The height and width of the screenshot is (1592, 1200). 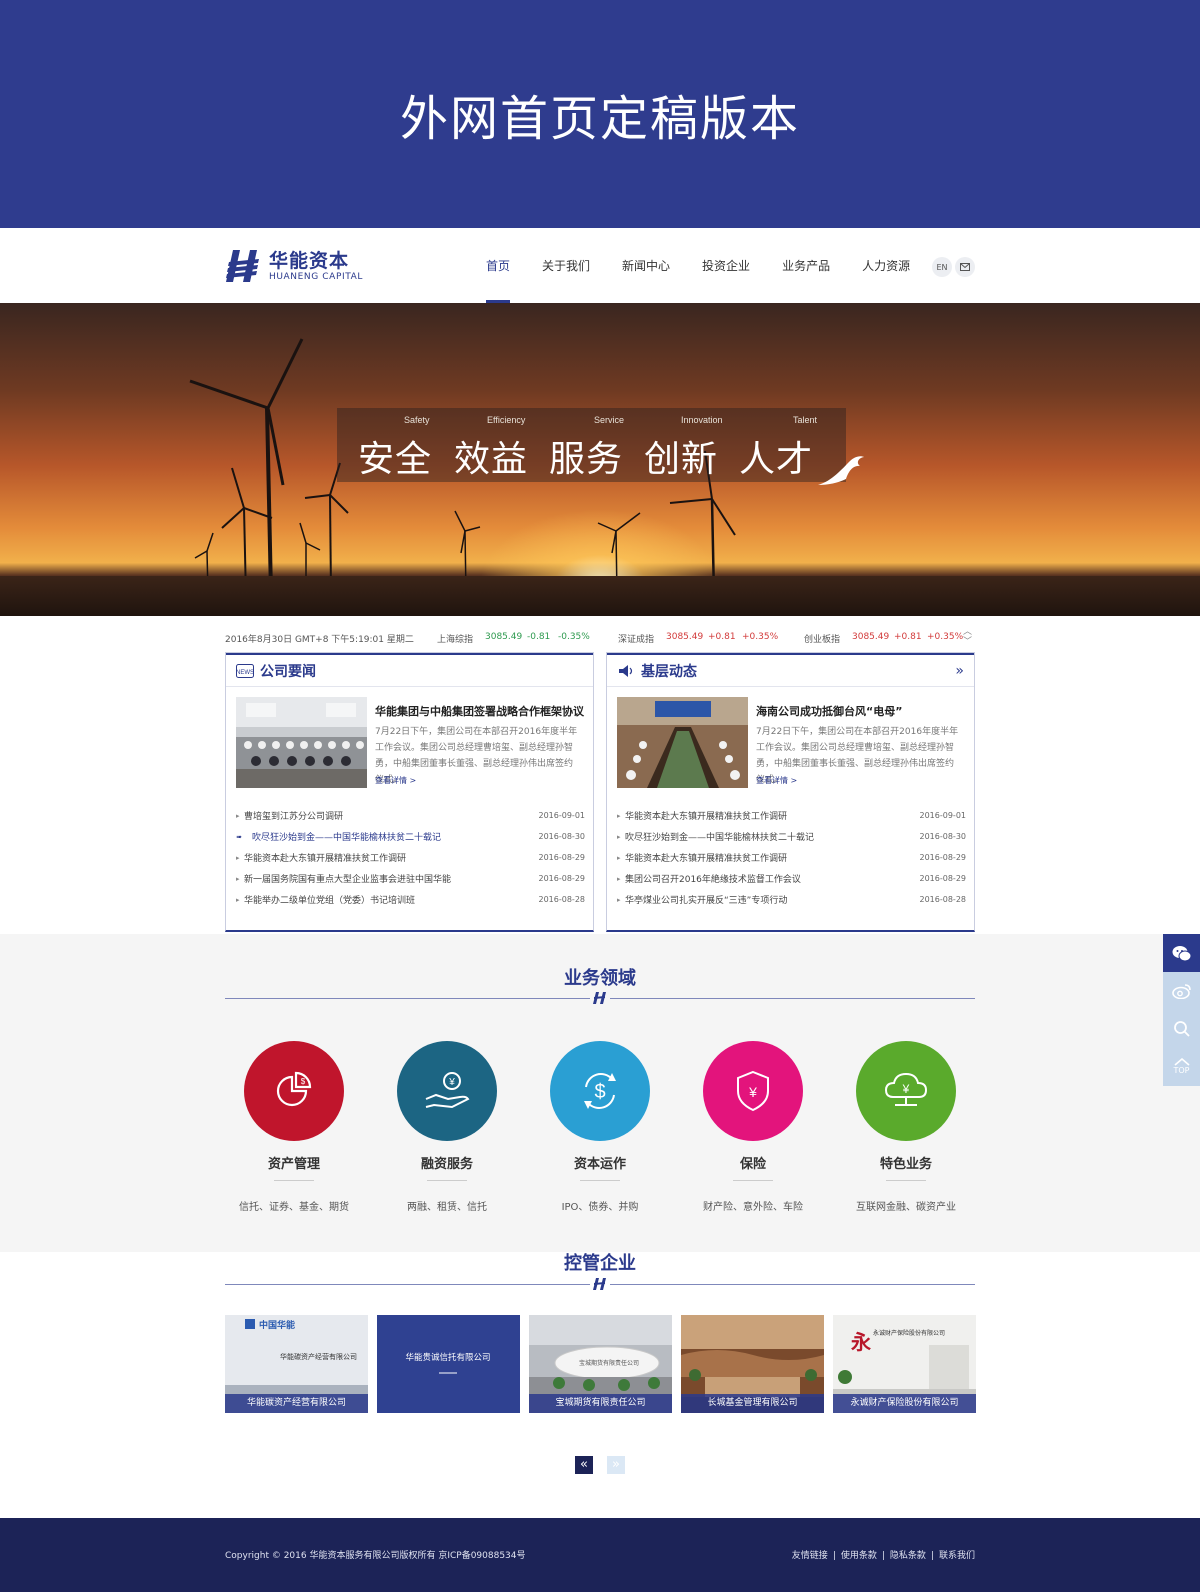 What do you see at coordinates (886, 265) in the screenshot?
I see `nav-item-hr: 人力资源` at bounding box center [886, 265].